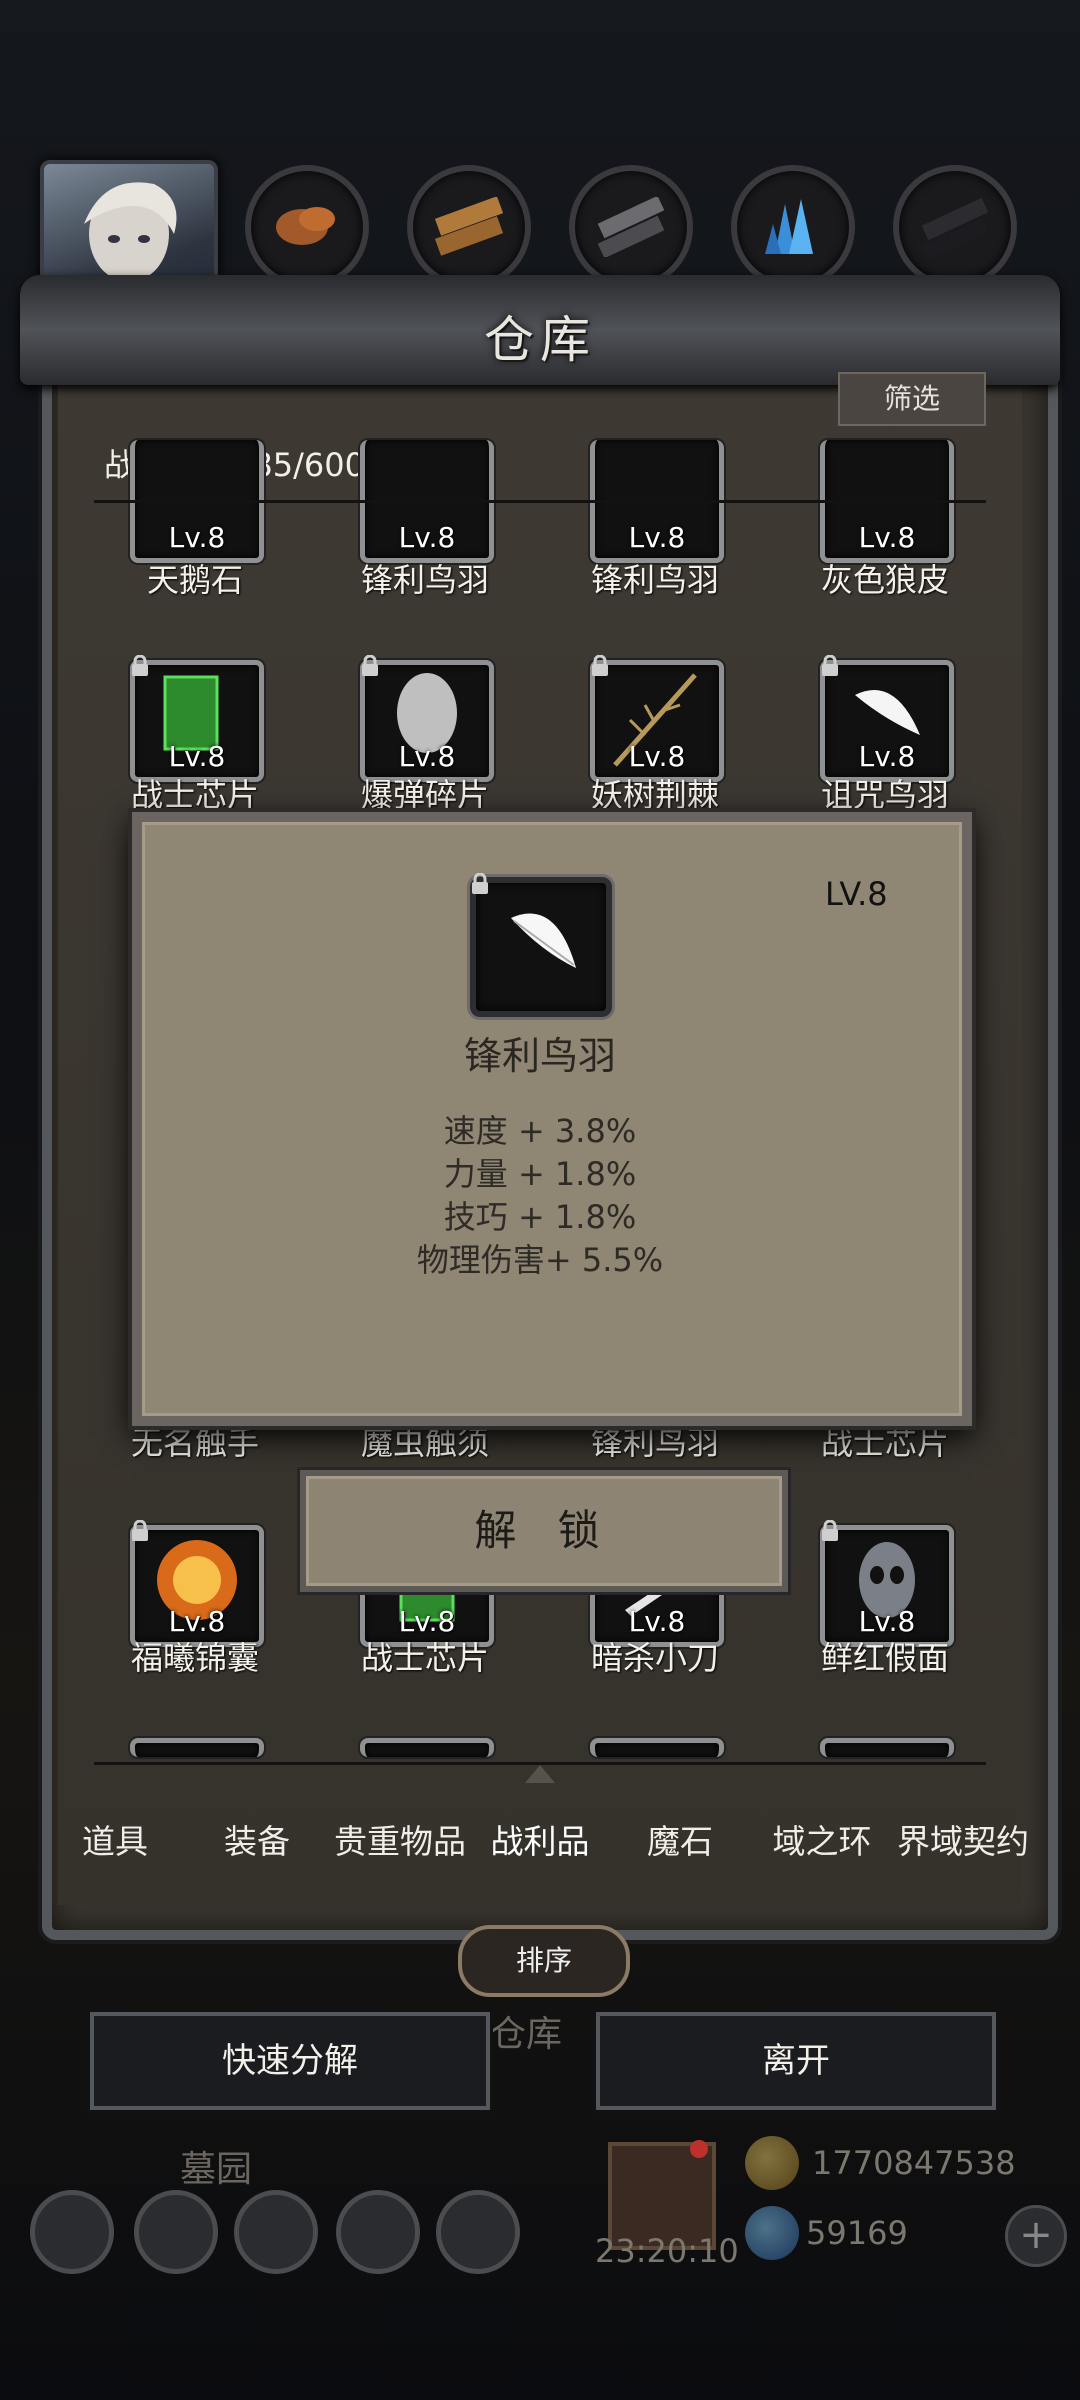 Image resolution: width=1080 pixels, height=2400 pixels. Describe the element at coordinates (400, 1839) in the screenshot. I see `tab-valuables: 贵重物品` at that location.